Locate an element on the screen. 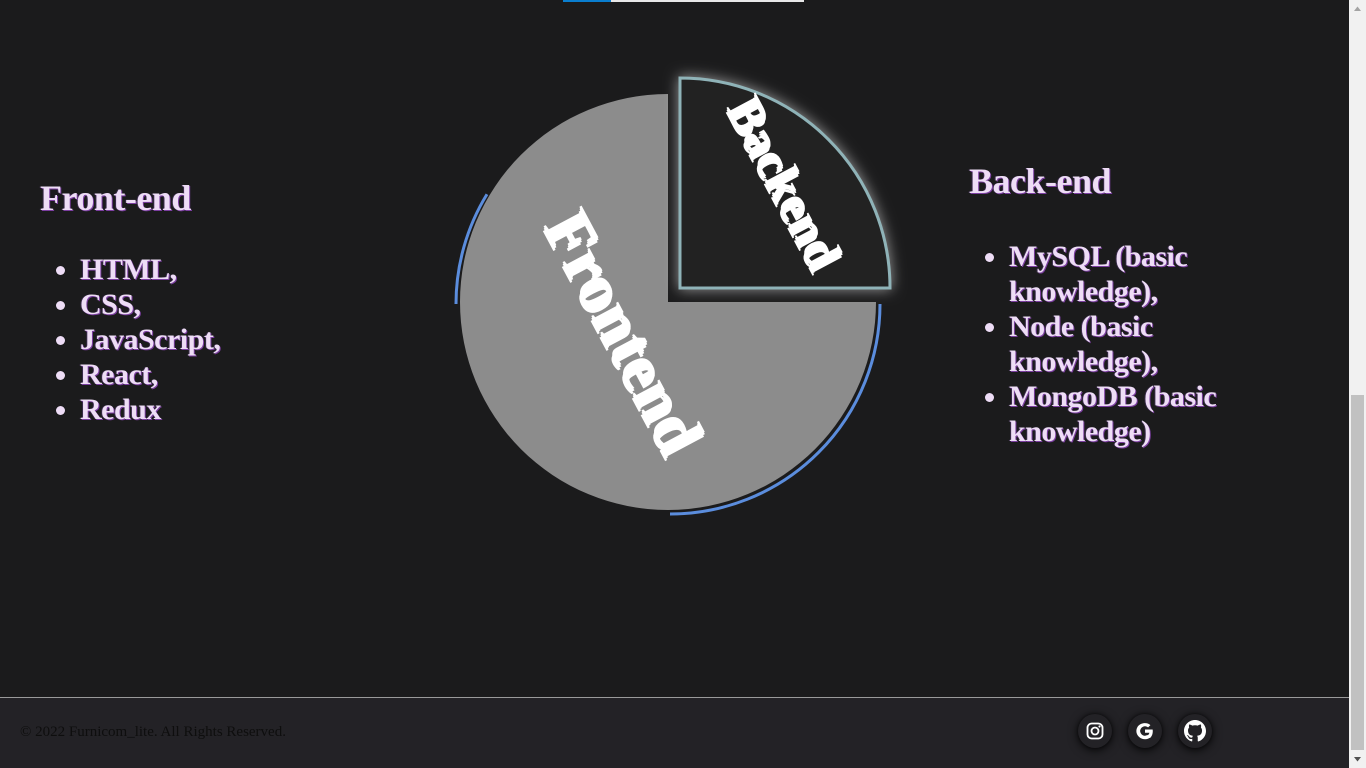 This screenshot has height=768, width=1366. scroll-down-arrow-icon is located at coordinates (1357, 759).